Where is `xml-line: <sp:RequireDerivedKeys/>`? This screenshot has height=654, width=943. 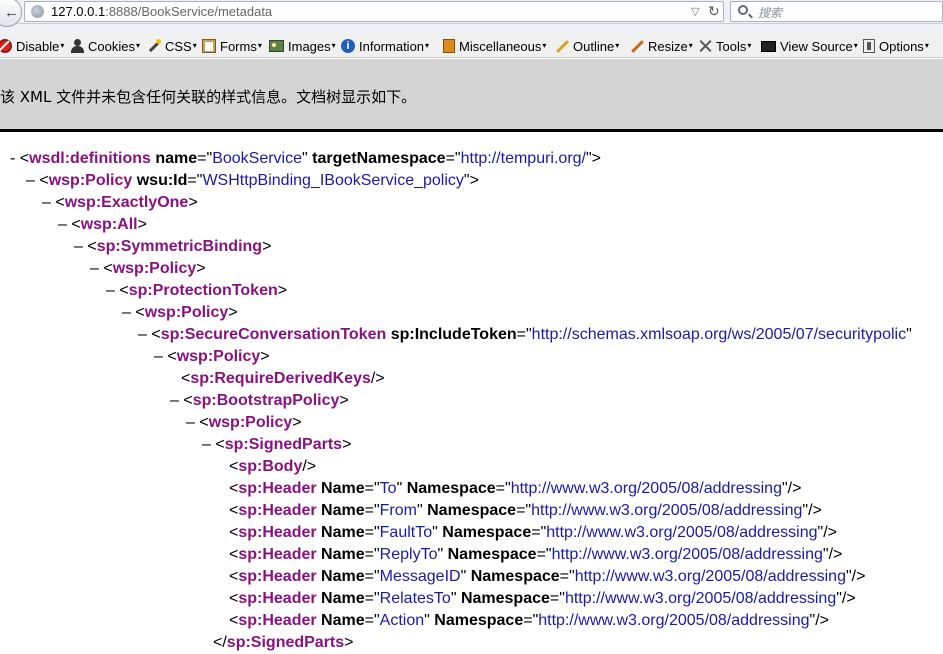
xml-line: <sp:RequireDerivedKeys/> is located at coordinates (471, 379).